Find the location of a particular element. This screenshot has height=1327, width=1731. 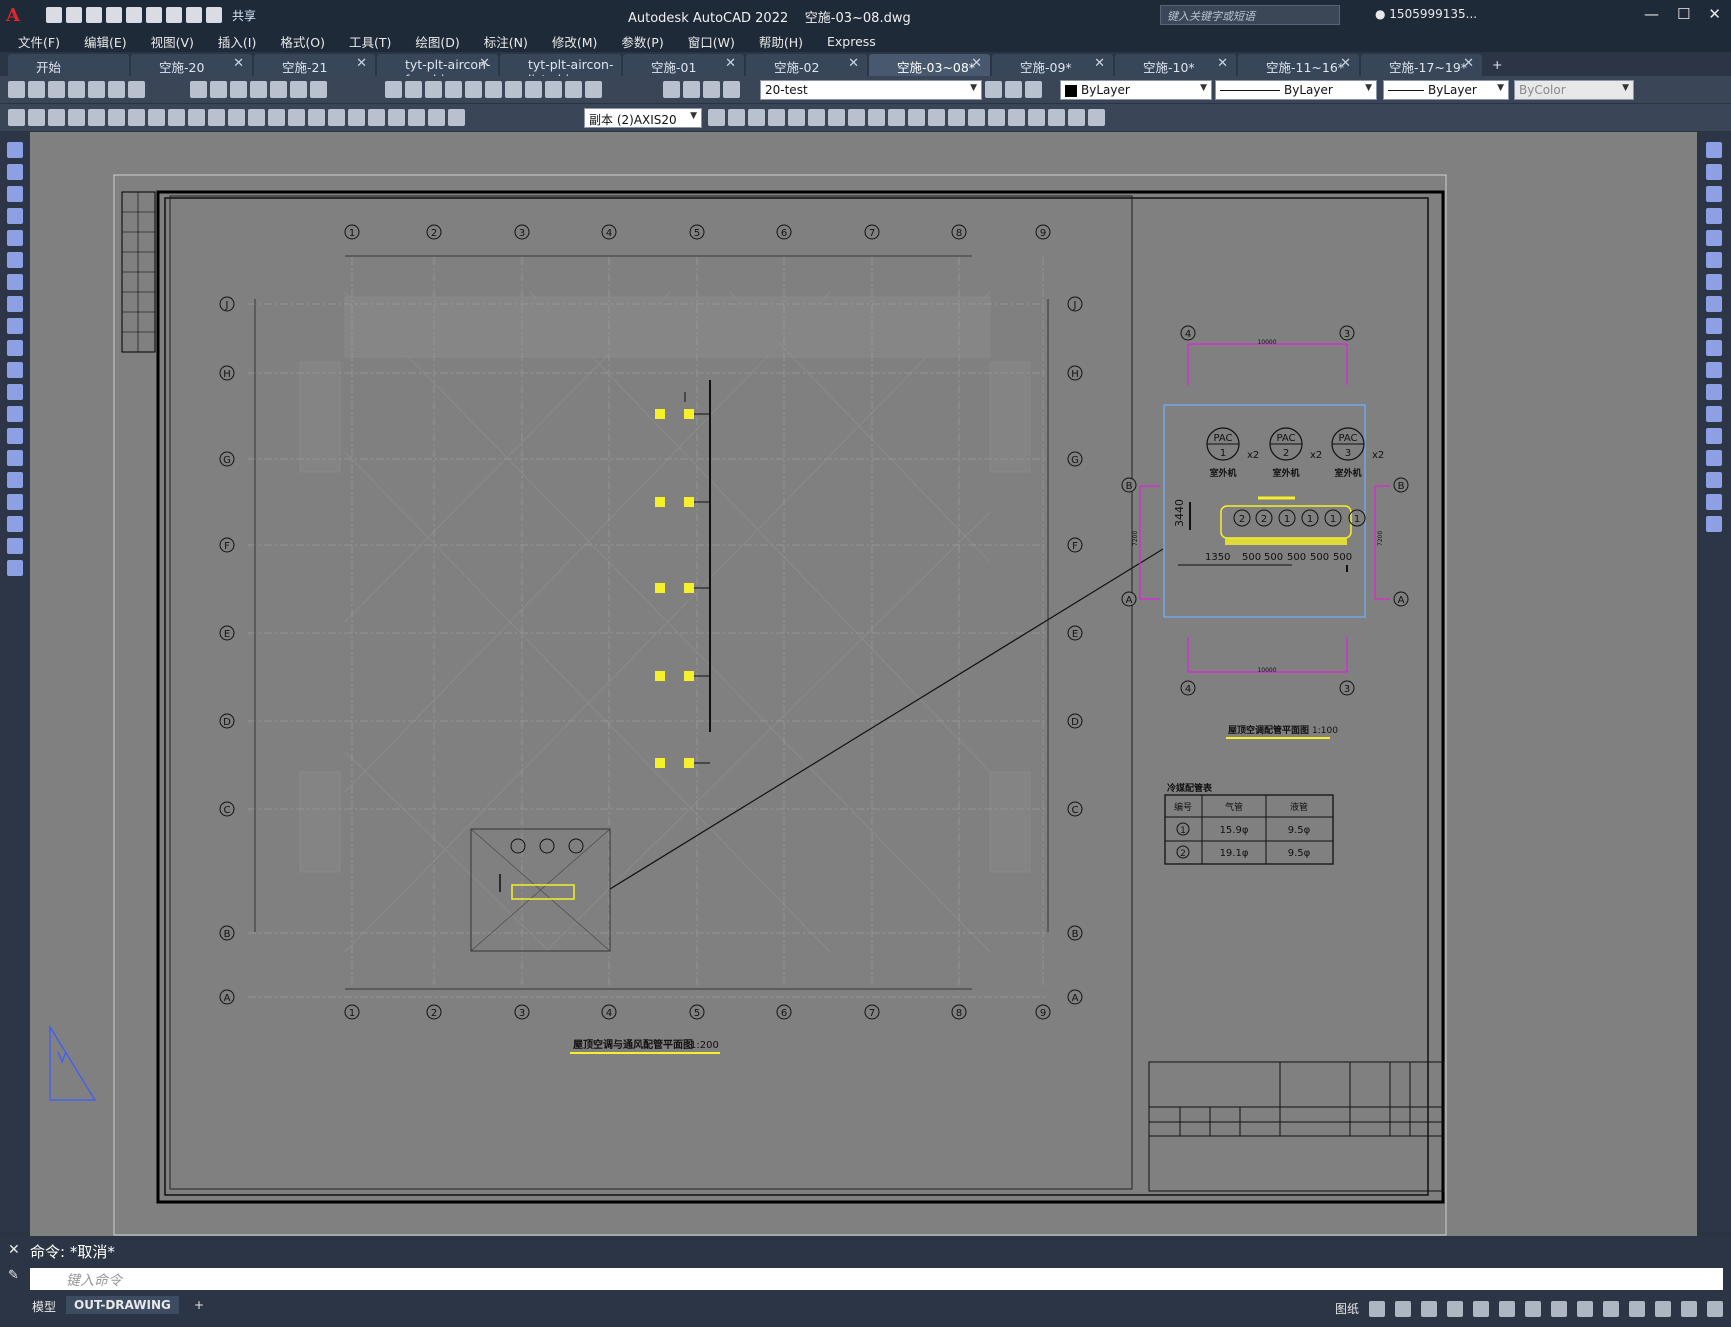

offset-icon is located at coordinates (1714, 216).